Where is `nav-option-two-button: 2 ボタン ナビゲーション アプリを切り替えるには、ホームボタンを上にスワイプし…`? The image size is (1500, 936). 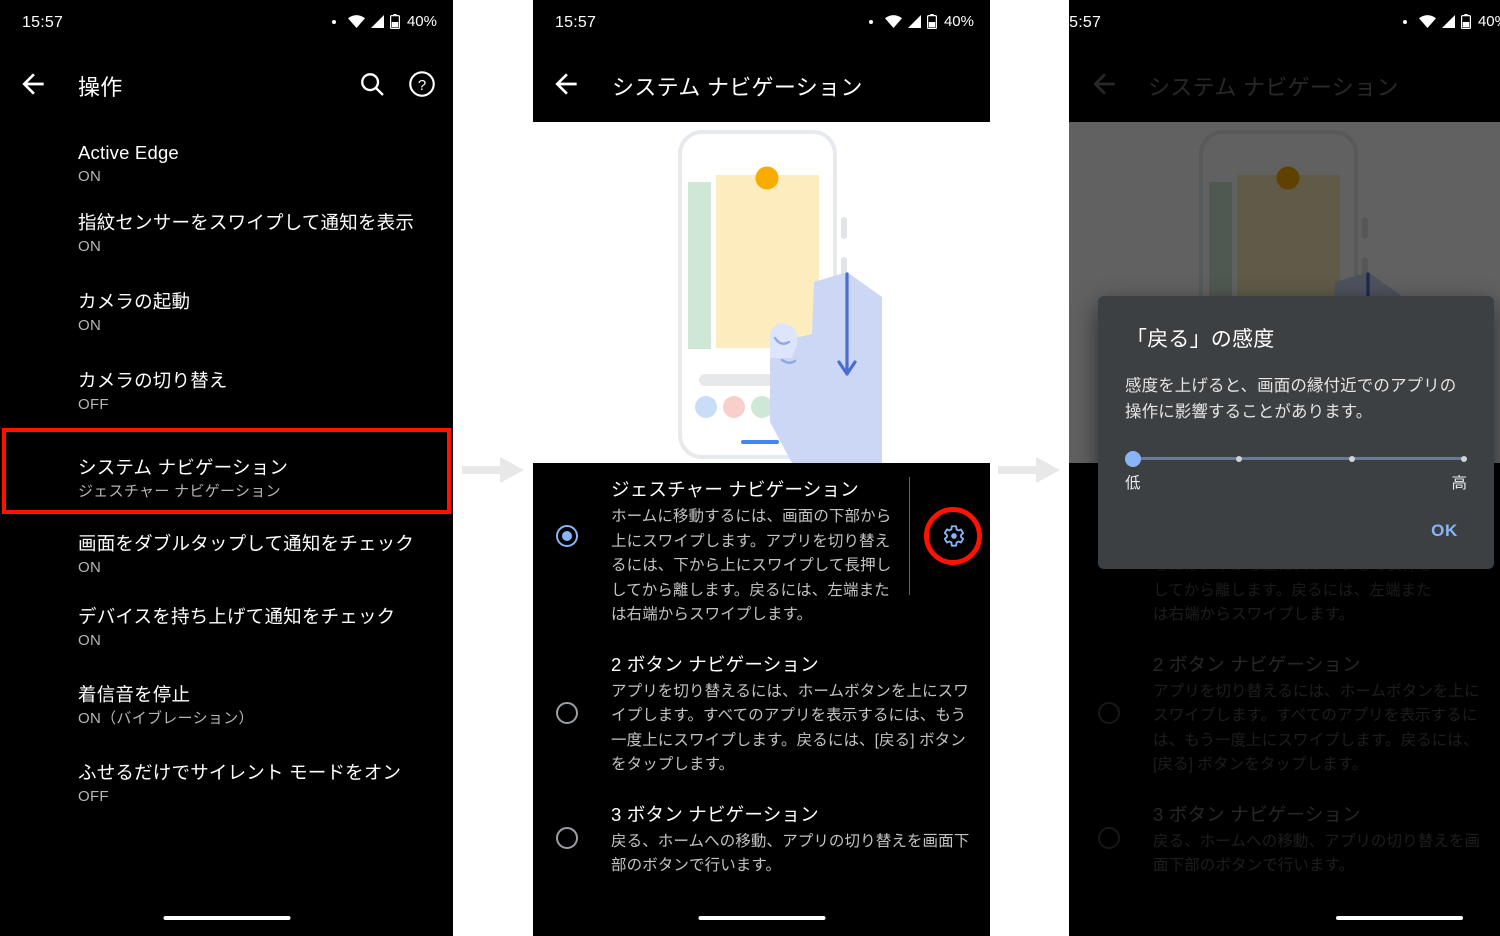
nav-option-two-button: 2 ボタン ナビゲーション アプリを切り替えるには、ホームボタンを上にスワイプし… is located at coordinates (761, 713).